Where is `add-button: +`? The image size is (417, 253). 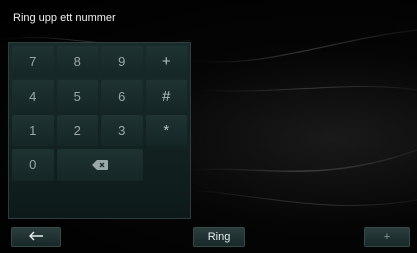 add-button: + is located at coordinates (387, 237).